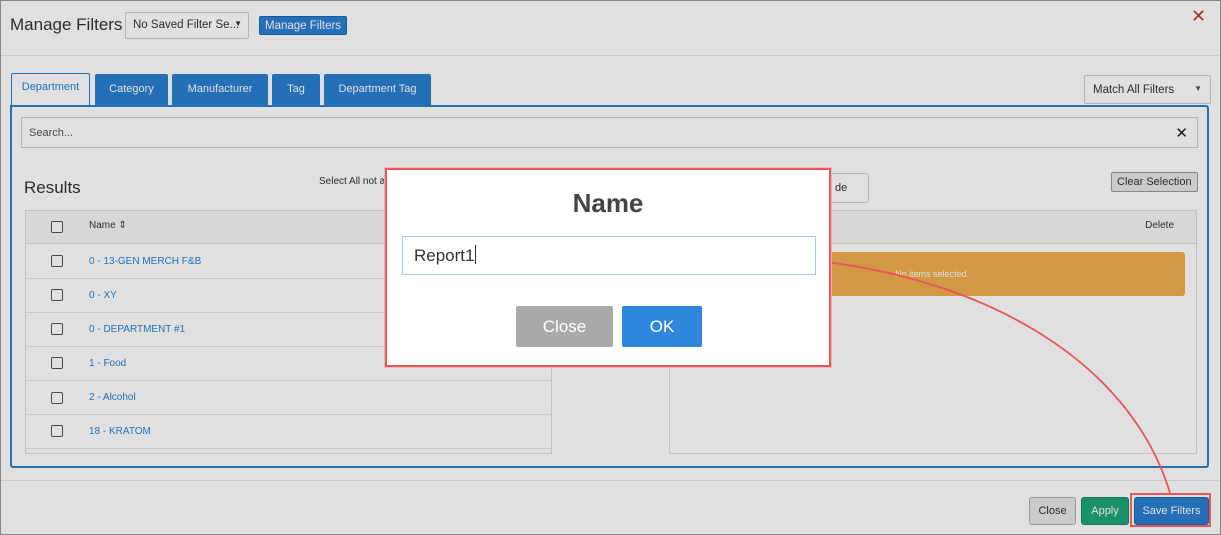  I want to click on dialog-close-button: Close, so click(564, 326).